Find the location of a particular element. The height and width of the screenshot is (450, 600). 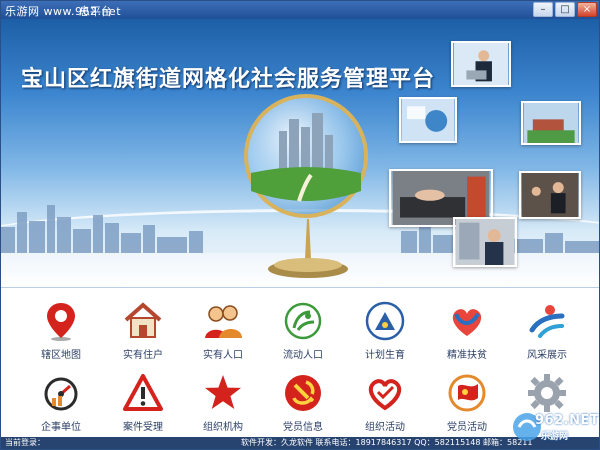

module-label: 组织机构 is located at coordinates (223, 427).